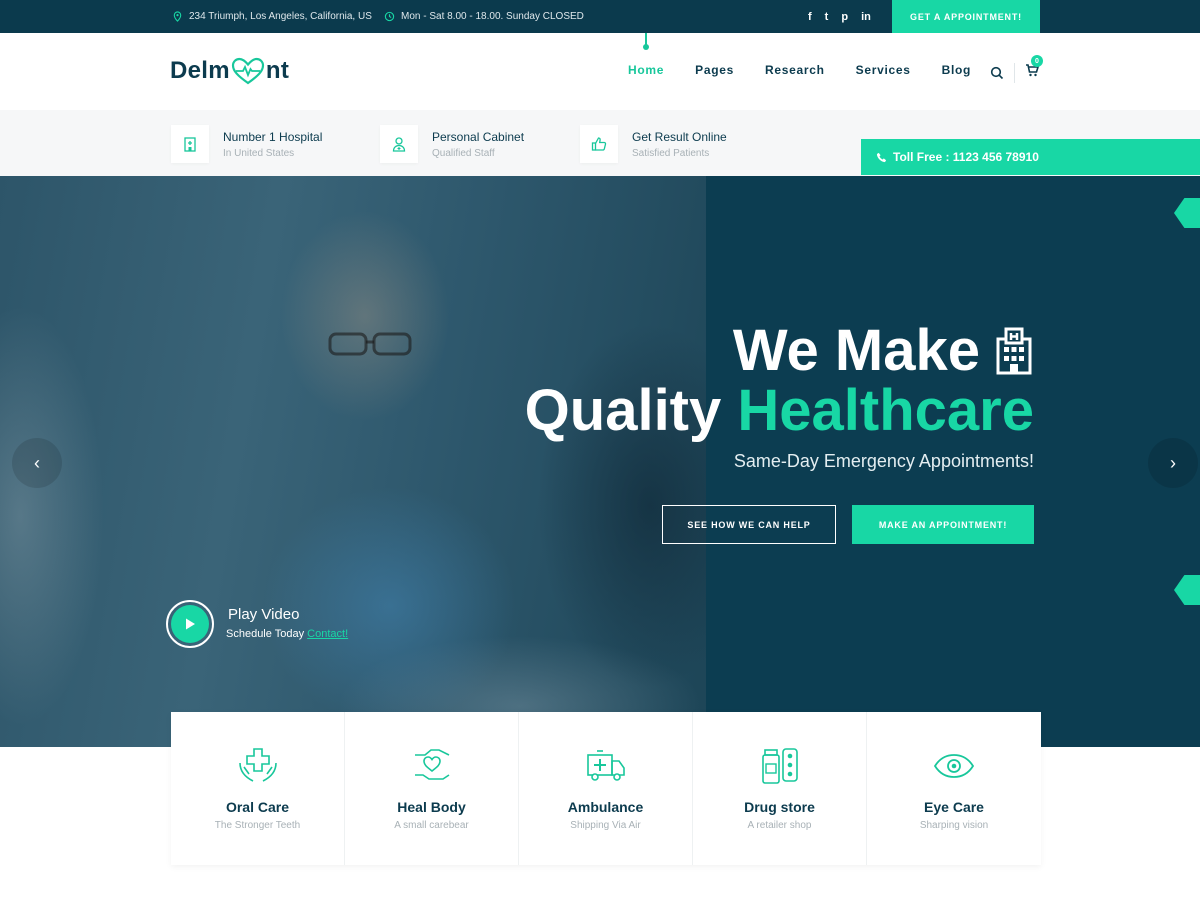  I want to click on service-card-eye-care: Eye Care Sharping vision, so click(954, 788).